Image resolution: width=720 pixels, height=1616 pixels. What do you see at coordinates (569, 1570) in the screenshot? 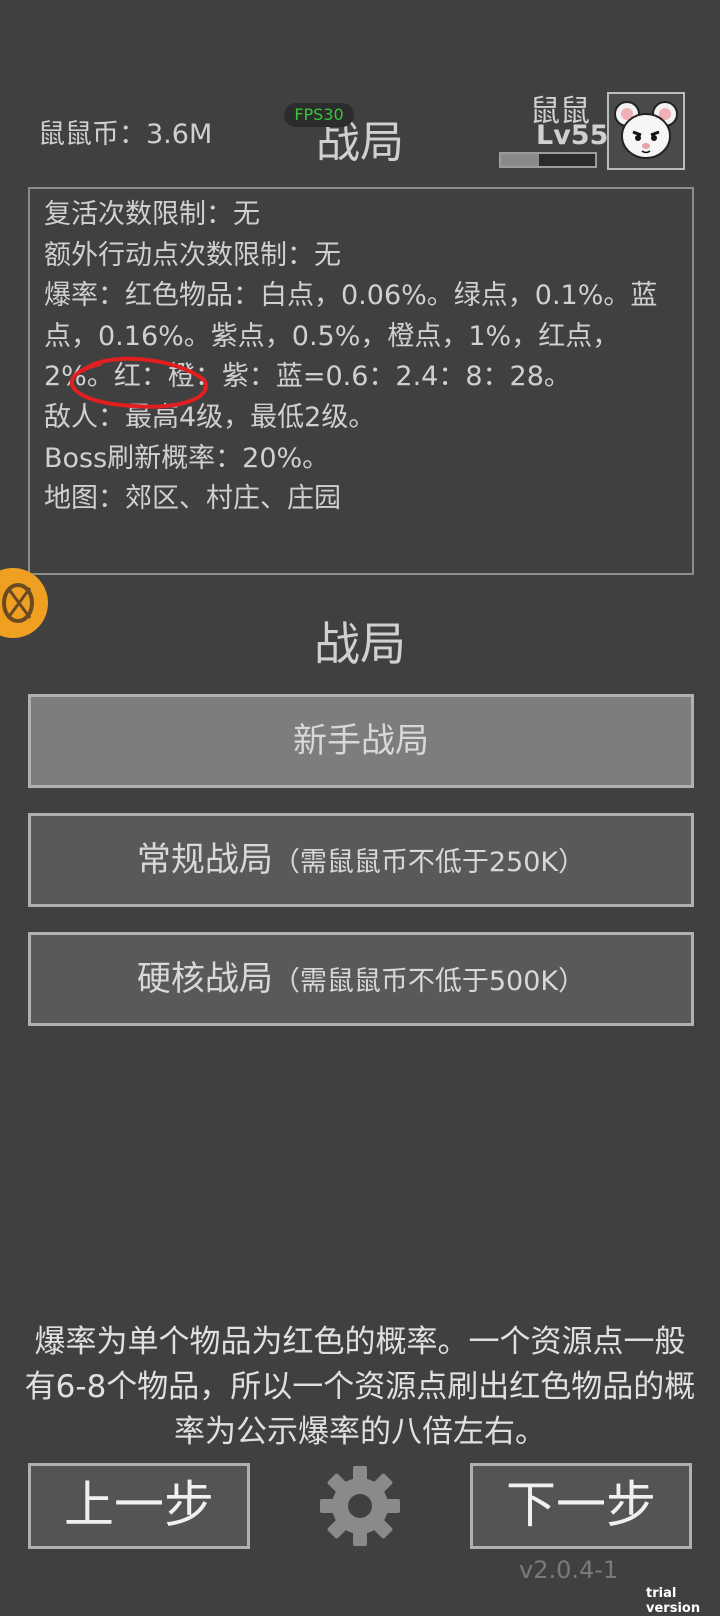
I see `version-label: v2.0.4-1` at bounding box center [569, 1570].